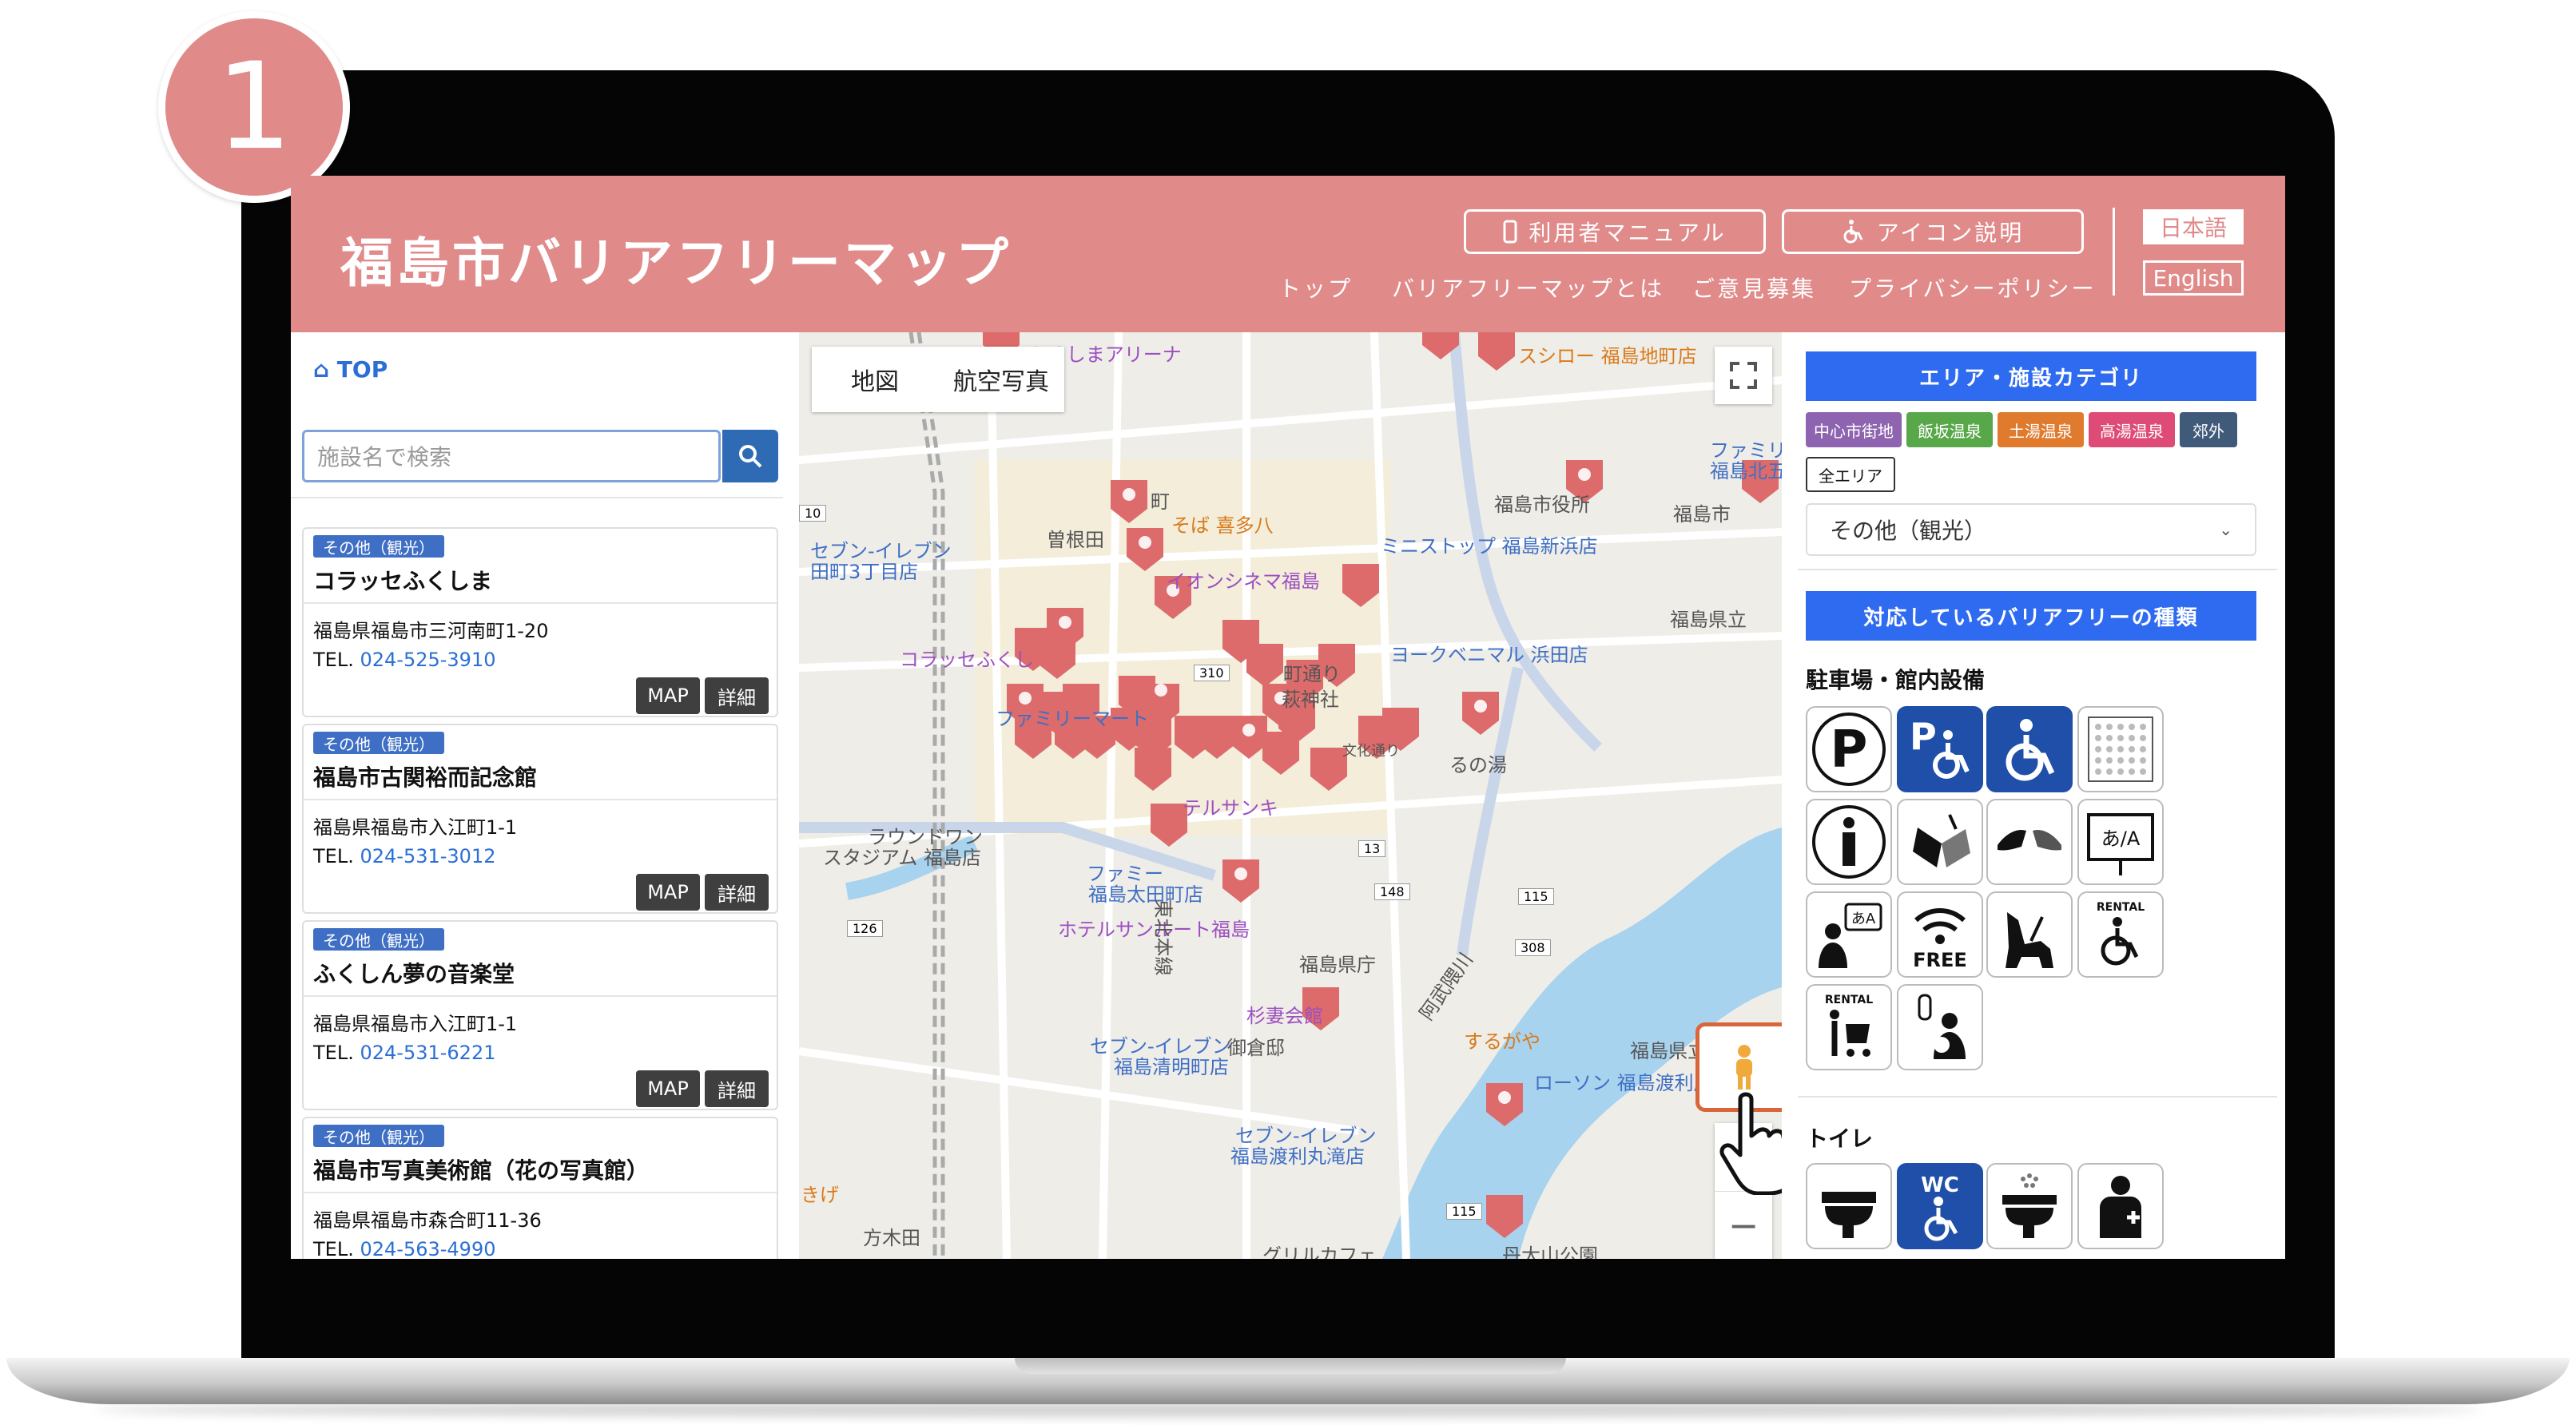 This screenshot has height=1425, width=2576. I want to click on map-label-yoshi: きげ, so click(820, 1195).